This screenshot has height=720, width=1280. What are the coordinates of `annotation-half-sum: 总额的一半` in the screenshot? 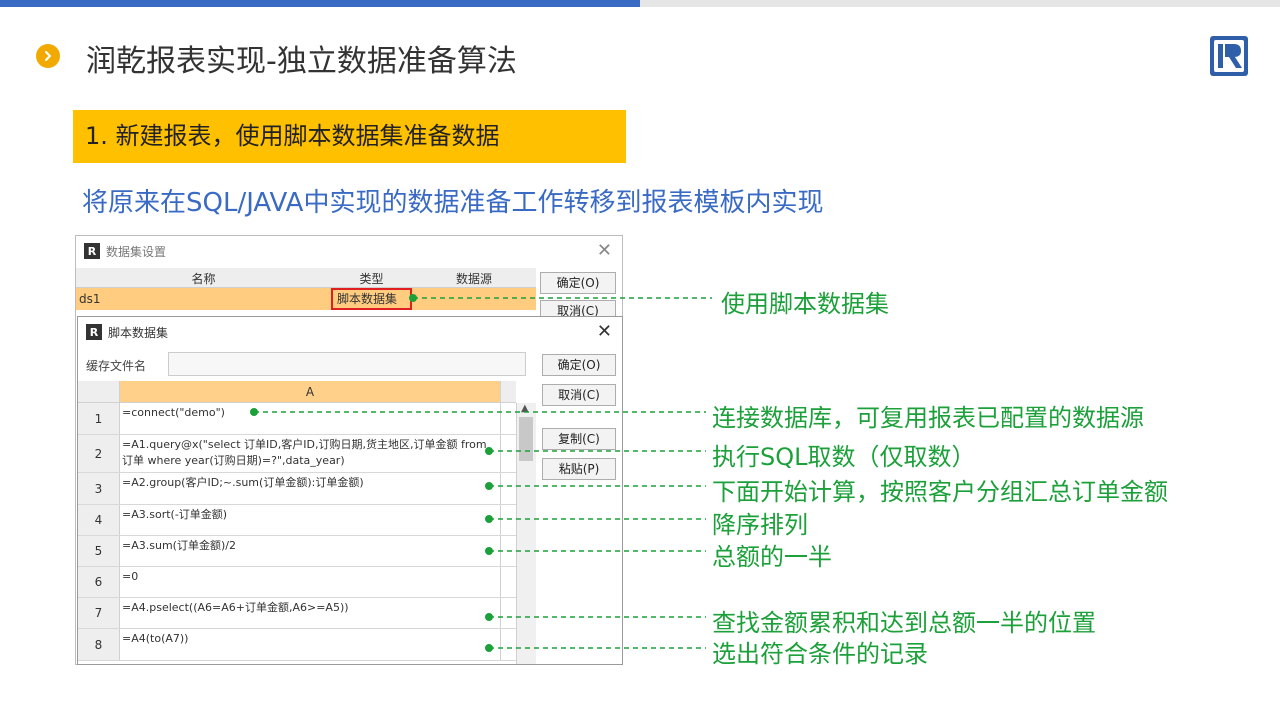 It's located at (772, 557).